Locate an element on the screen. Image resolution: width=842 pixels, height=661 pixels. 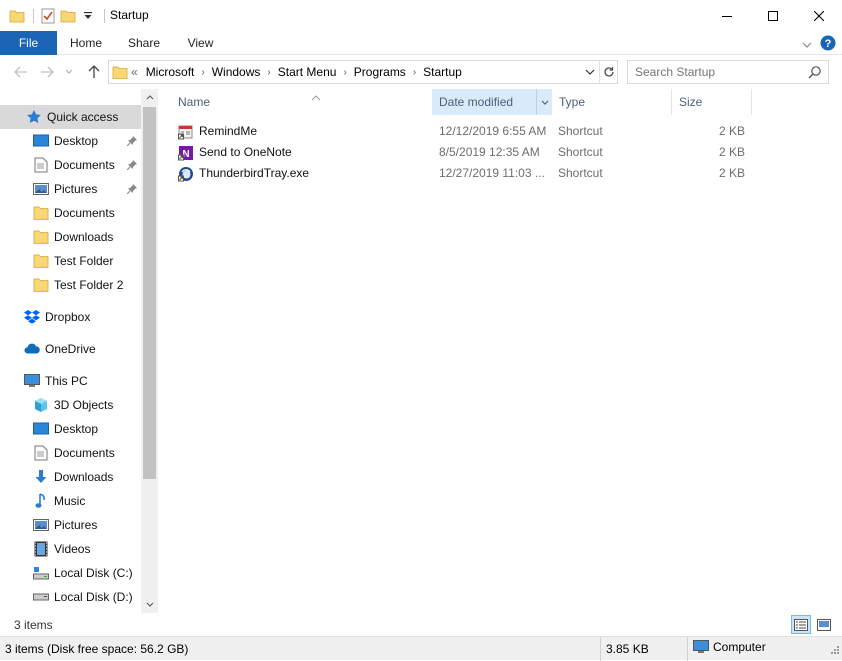
sidebar-item-3d-objects: 3D Objects is located at coordinates (70, 405).